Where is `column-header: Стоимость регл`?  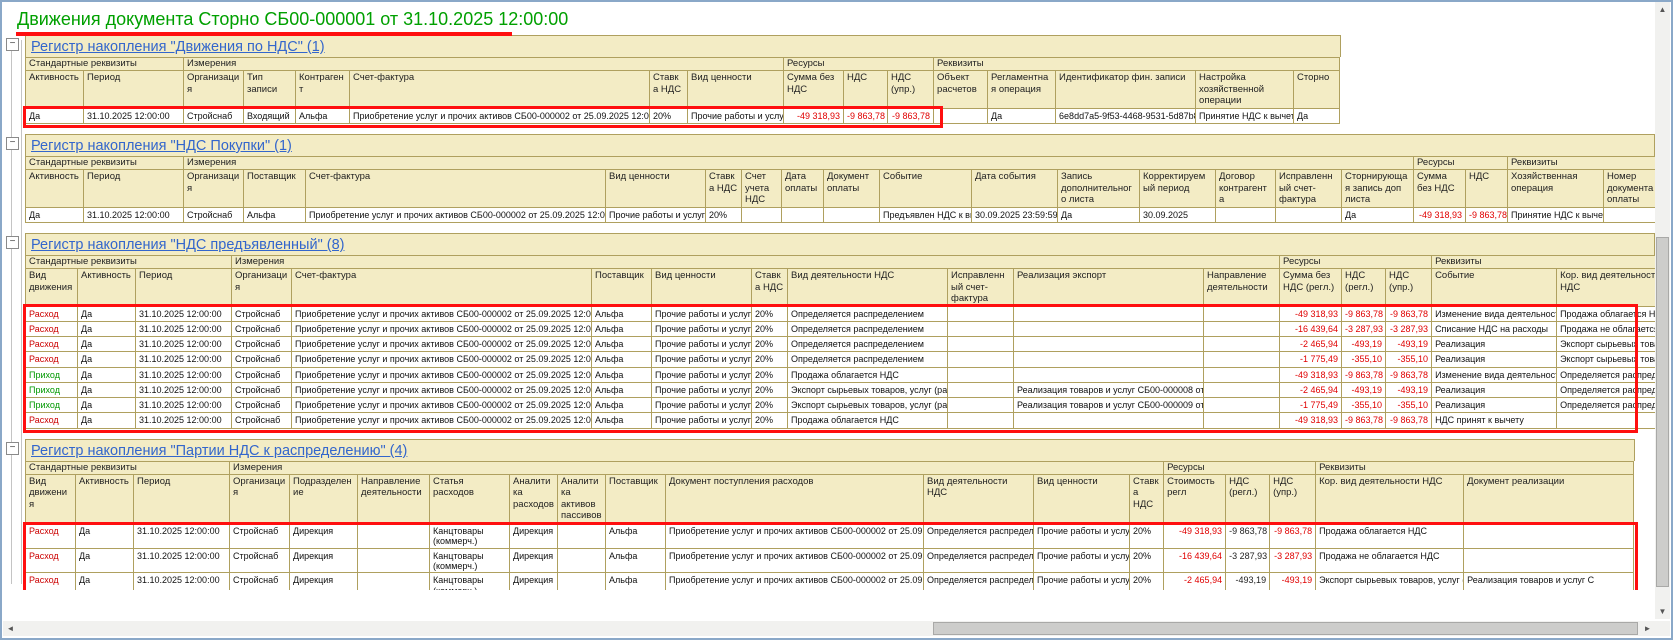 column-header: Стоимость регл is located at coordinates (1195, 499).